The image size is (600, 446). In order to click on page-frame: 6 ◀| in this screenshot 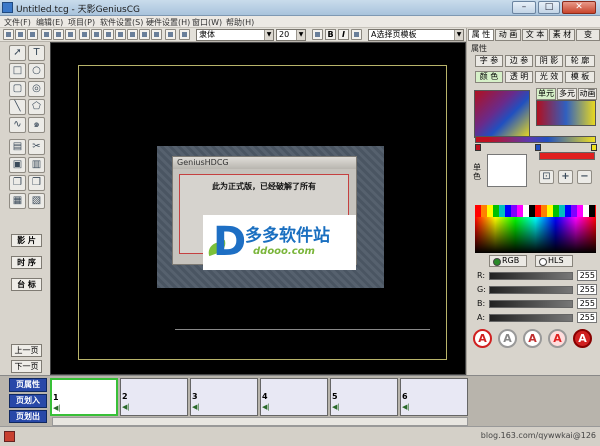, I will do `click(434, 397)`.